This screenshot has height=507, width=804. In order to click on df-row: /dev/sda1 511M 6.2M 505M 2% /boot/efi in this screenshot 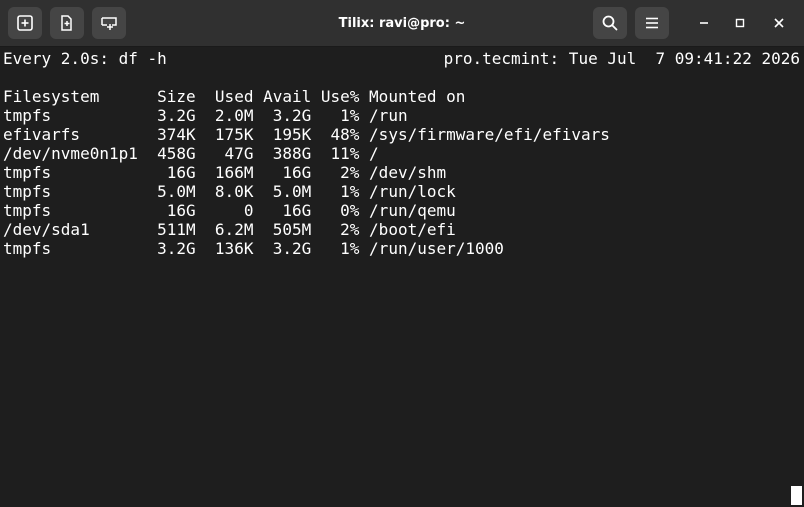, I will do `click(229, 229)`.